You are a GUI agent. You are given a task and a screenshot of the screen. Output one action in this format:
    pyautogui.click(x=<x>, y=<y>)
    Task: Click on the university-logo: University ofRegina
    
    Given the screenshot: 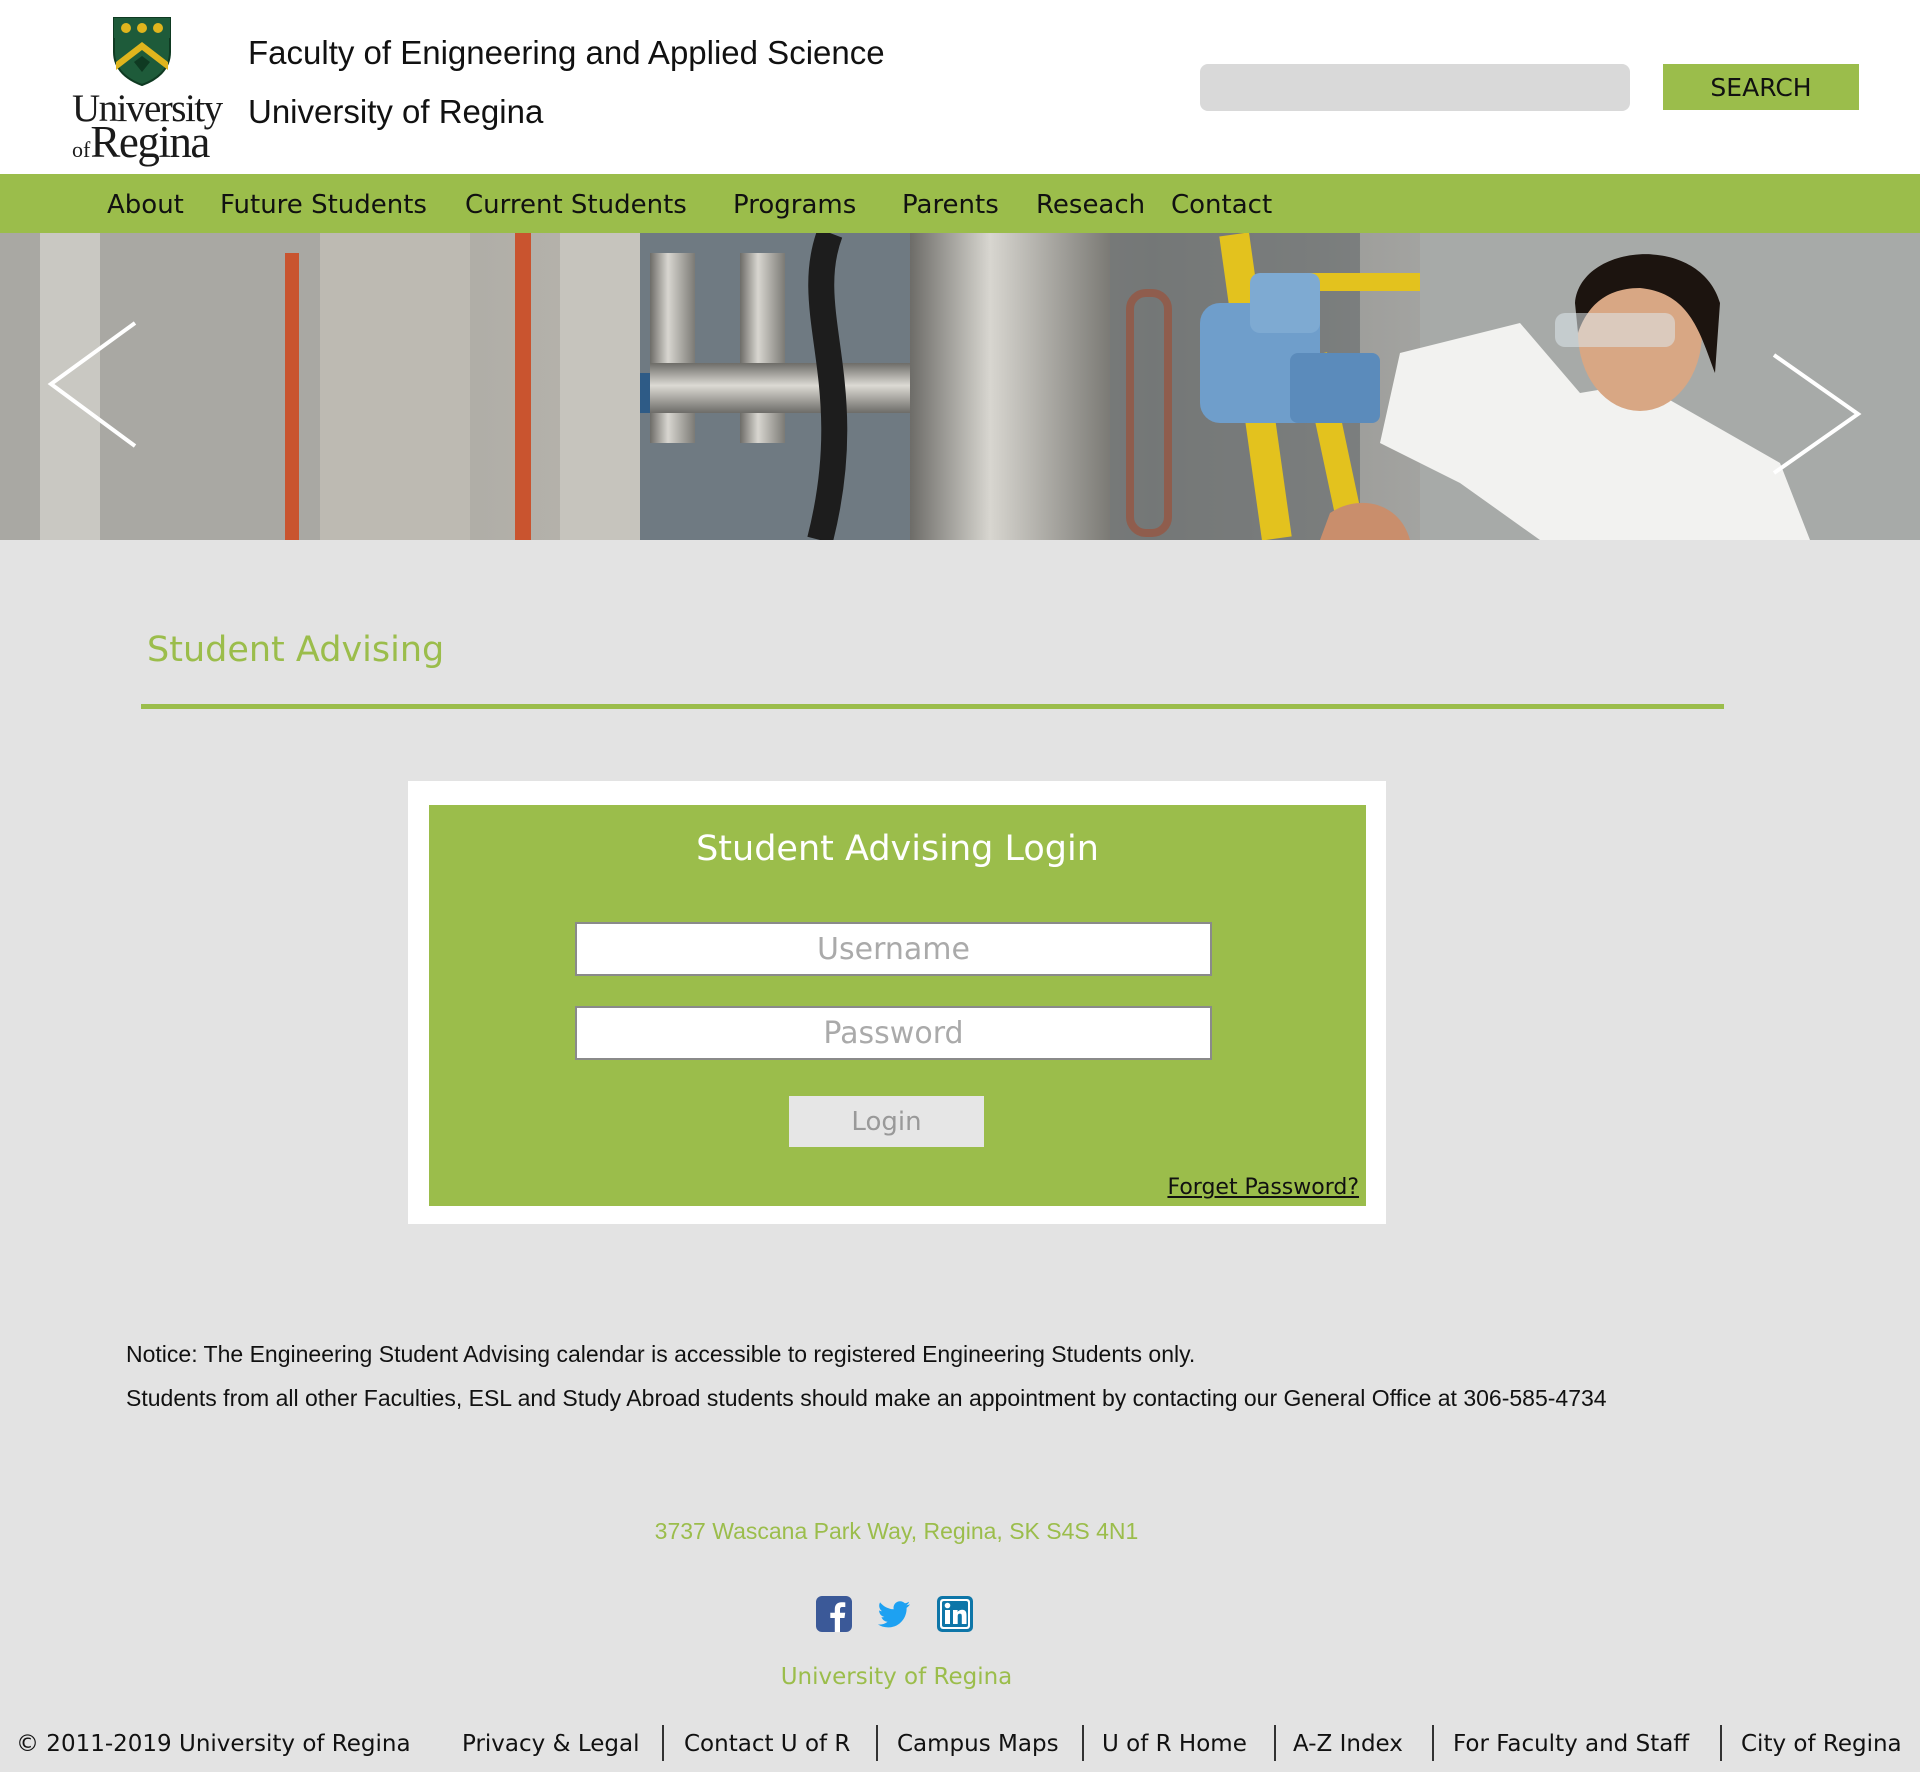 What is the action you would take?
    pyautogui.click(x=146, y=91)
    